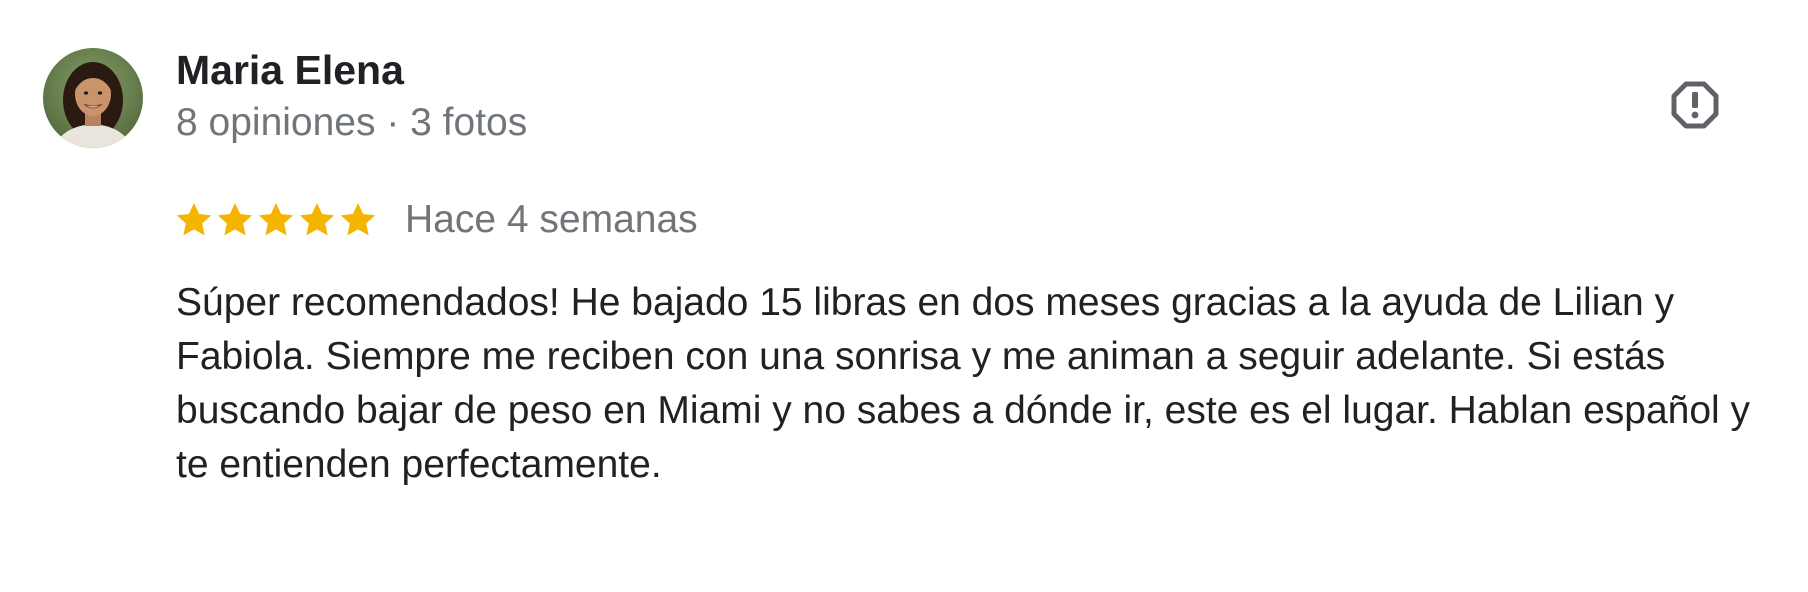 This screenshot has width=1808, height=592. What do you see at coordinates (551, 219) in the screenshot?
I see `review-date: Hace 4 semanas` at bounding box center [551, 219].